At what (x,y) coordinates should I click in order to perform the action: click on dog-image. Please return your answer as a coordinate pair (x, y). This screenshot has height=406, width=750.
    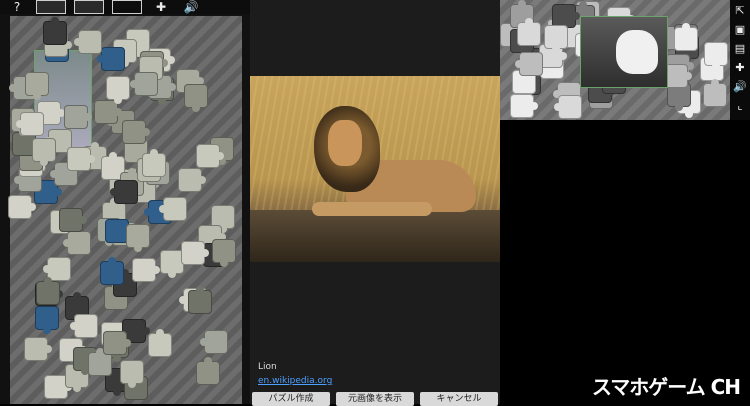
    Looking at the image, I should click on (637, 52).